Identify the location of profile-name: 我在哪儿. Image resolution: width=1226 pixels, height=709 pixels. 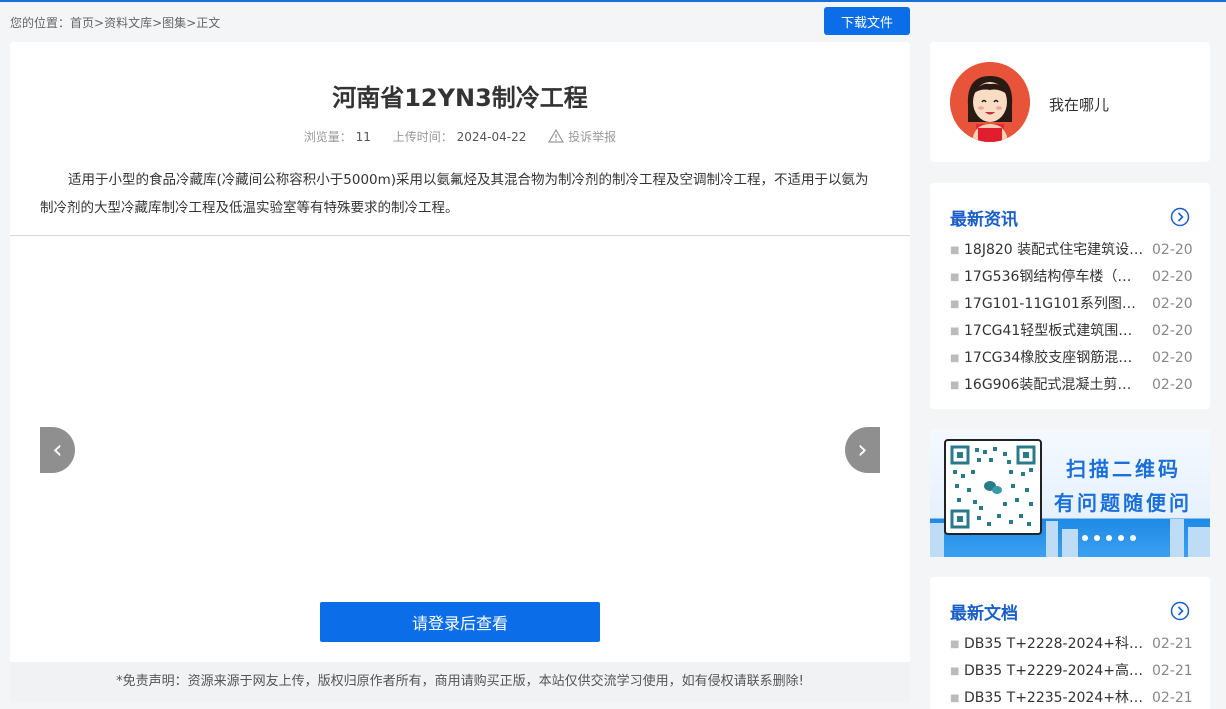
(1079, 104).